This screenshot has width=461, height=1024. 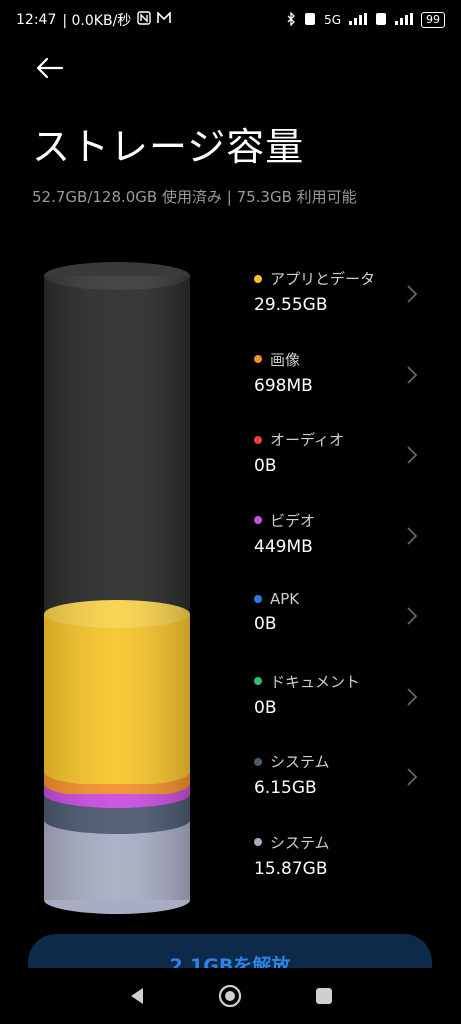 What do you see at coordinates (349, 630) in the screenshot?
I see `category-apk: APK 0B` at bounding box center [349, 630].